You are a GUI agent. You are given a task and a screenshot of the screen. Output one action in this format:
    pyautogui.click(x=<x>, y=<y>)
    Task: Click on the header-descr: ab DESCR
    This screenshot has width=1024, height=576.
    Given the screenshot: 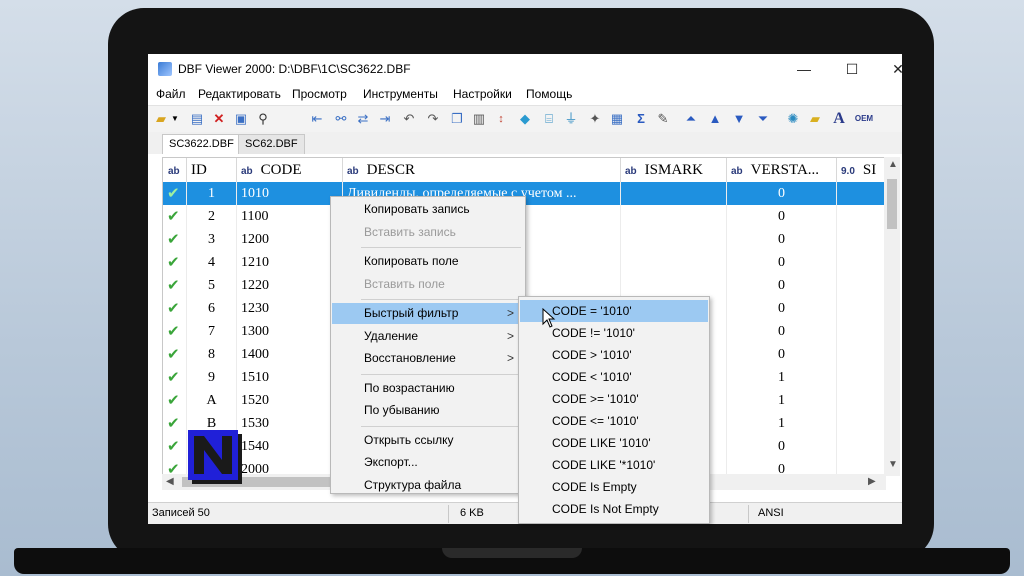 What is the action you would take?
    pyautogui.click(x=482, y=170)
    